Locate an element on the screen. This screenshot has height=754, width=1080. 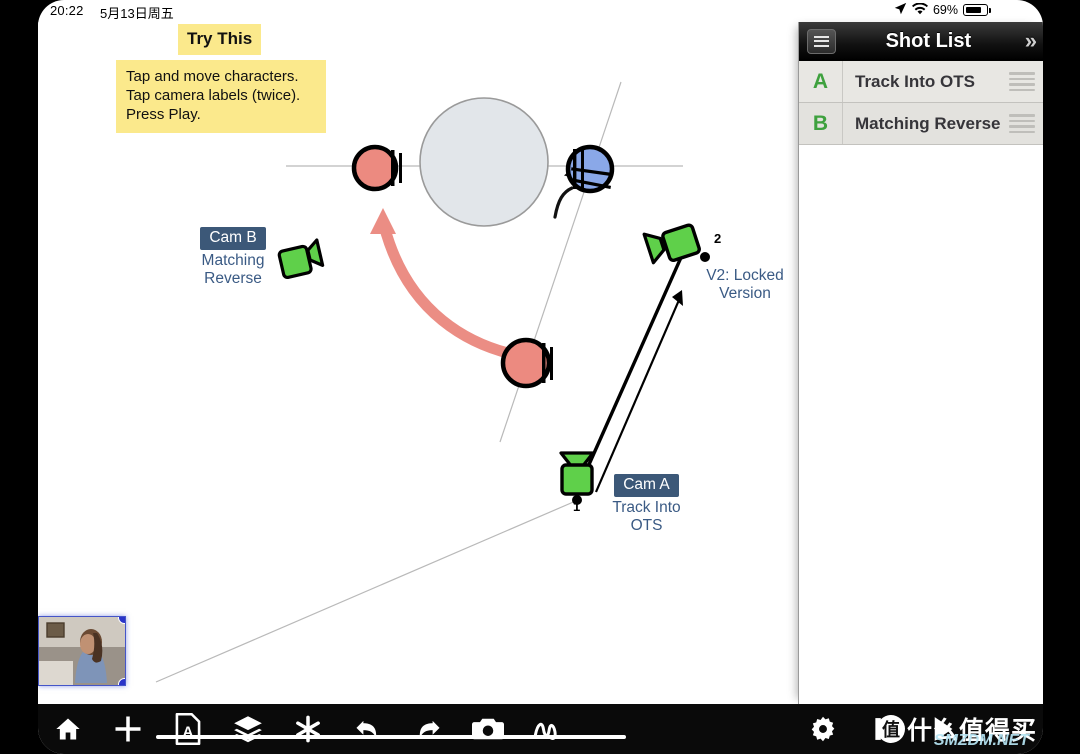
shot-list-row: B Matching Reverse is located at coordinates (921, 124).